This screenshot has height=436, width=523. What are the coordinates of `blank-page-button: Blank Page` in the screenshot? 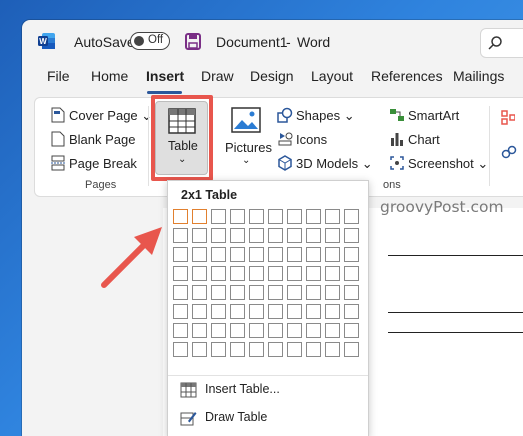 It's located at (102, 139).